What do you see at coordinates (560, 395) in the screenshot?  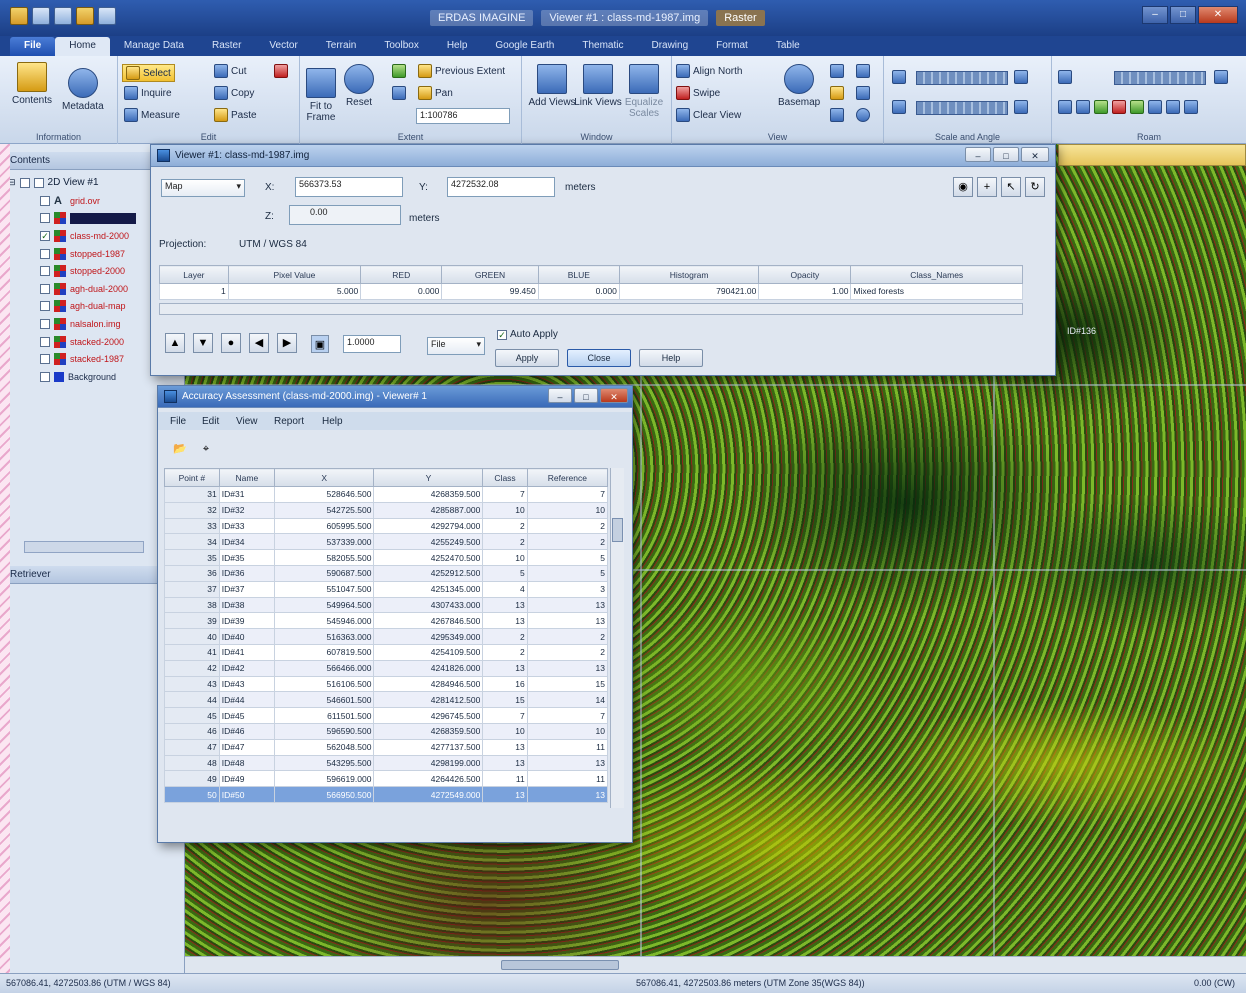 I see `accuracy-minimize-button: –` at bounding box center [560, 395].